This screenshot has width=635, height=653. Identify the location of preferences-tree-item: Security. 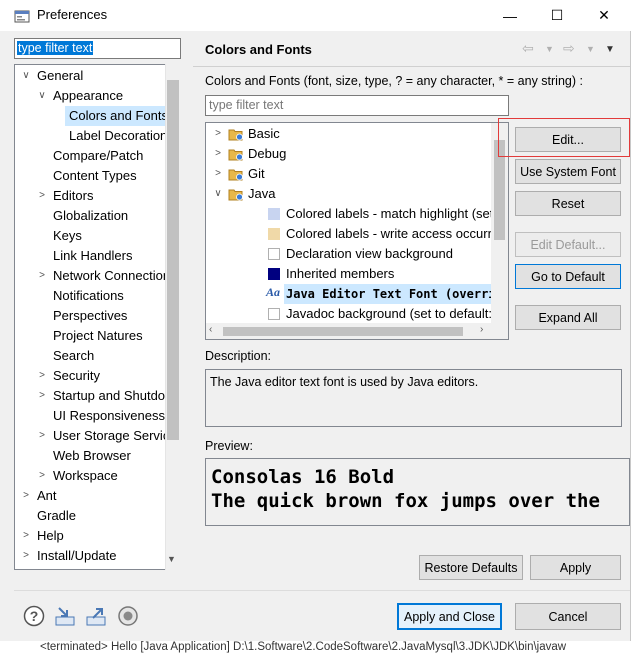
(76, 376).